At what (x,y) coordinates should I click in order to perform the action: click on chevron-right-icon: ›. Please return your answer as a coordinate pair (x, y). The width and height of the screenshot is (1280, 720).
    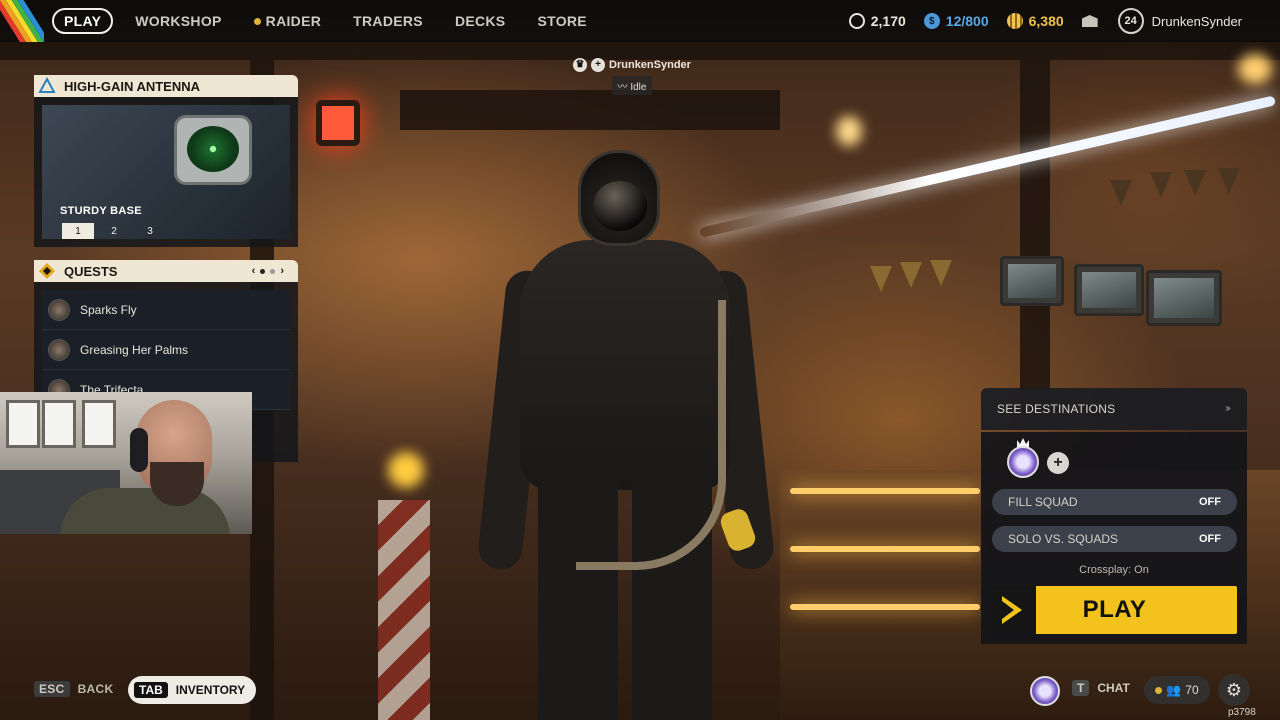
    Looking at the image, I should click on (282, 271).